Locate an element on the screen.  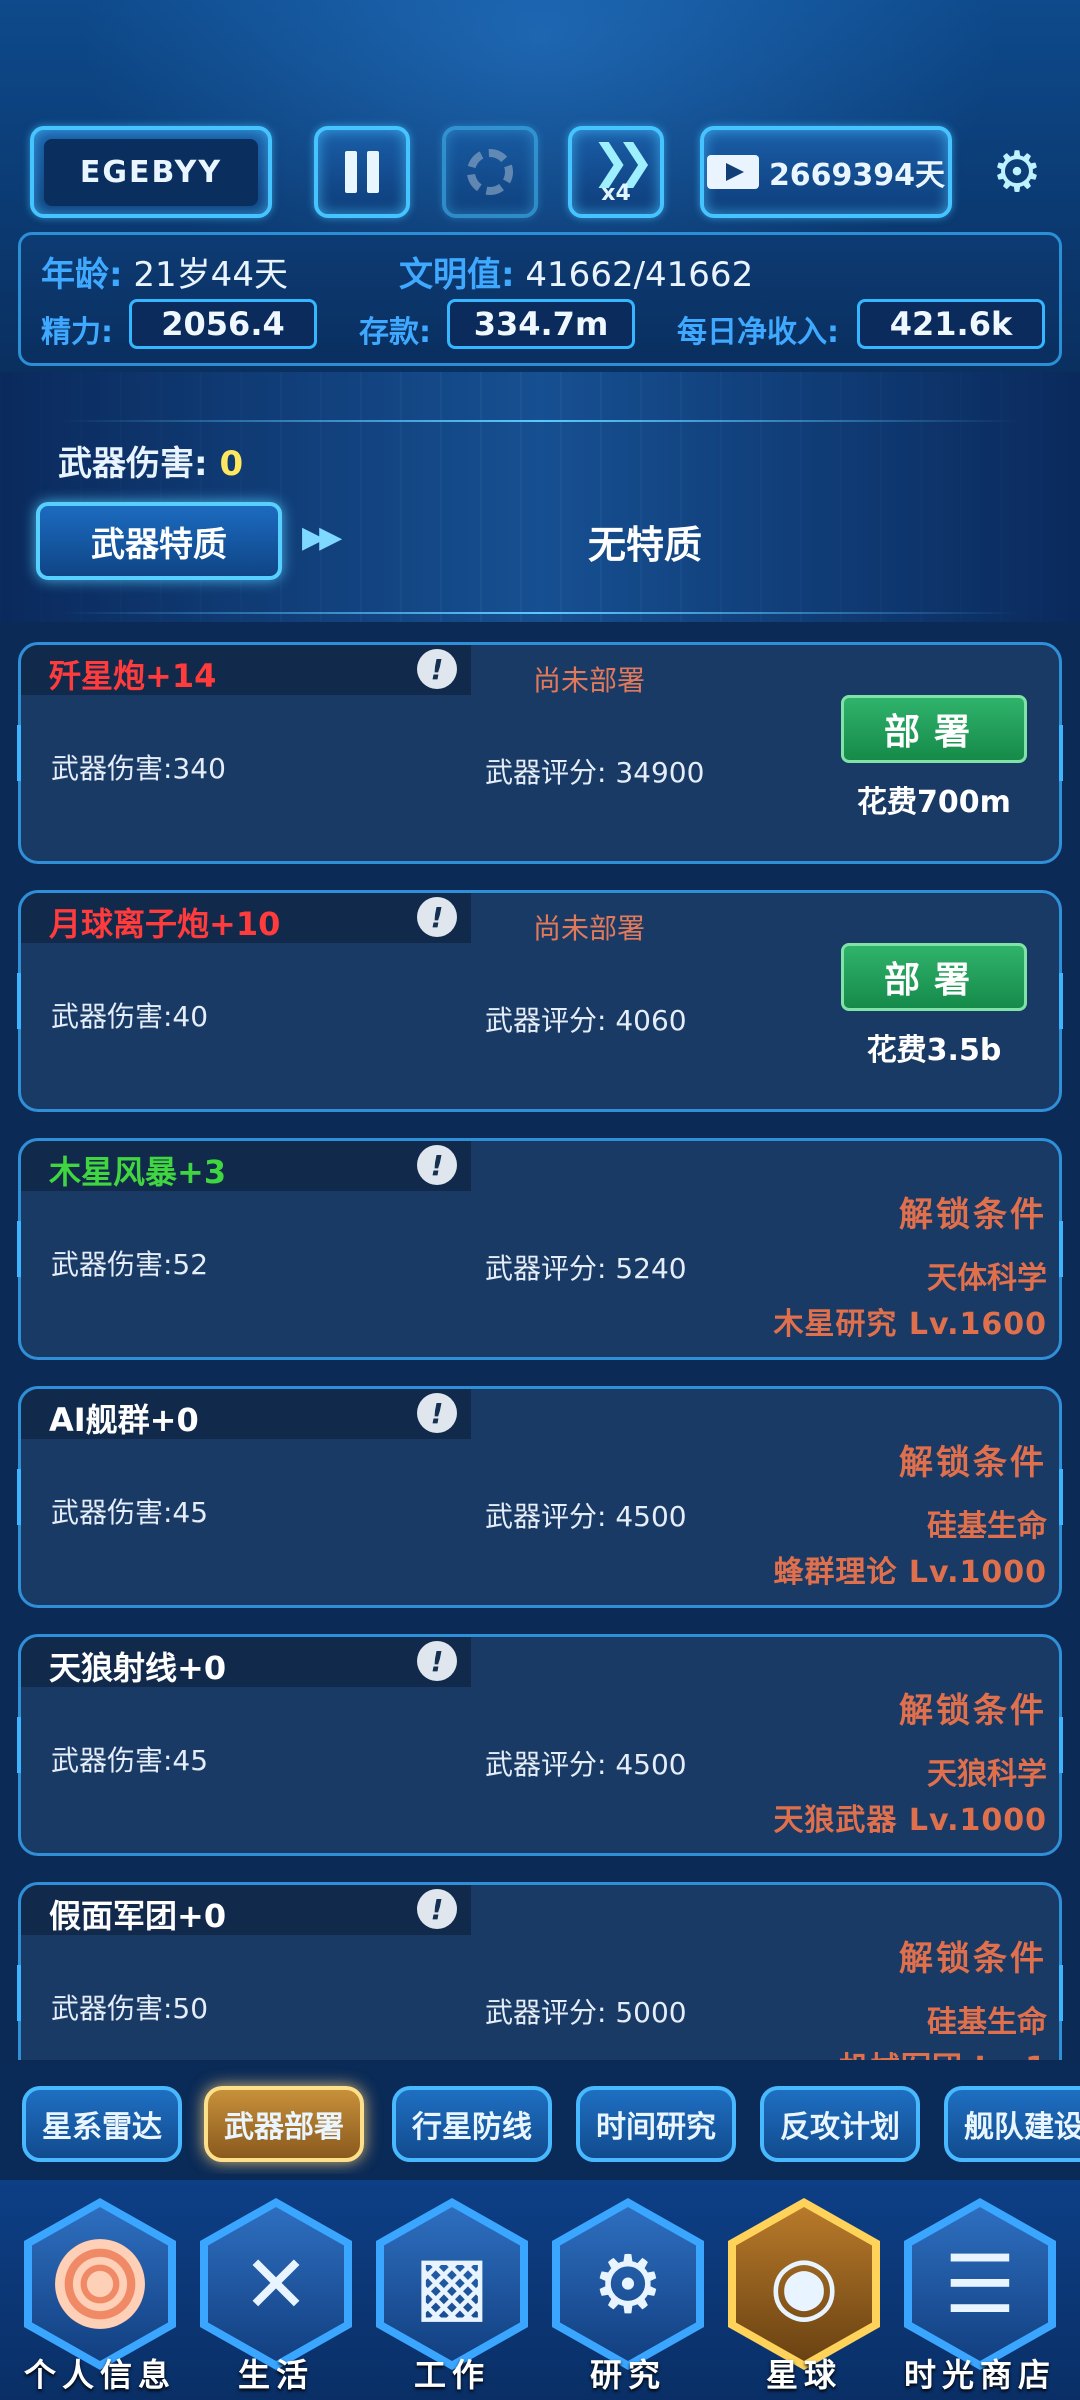
top-toolbar: EGEBYY ❯❯ x4 2669394天 is located at coordinates (540, 174).